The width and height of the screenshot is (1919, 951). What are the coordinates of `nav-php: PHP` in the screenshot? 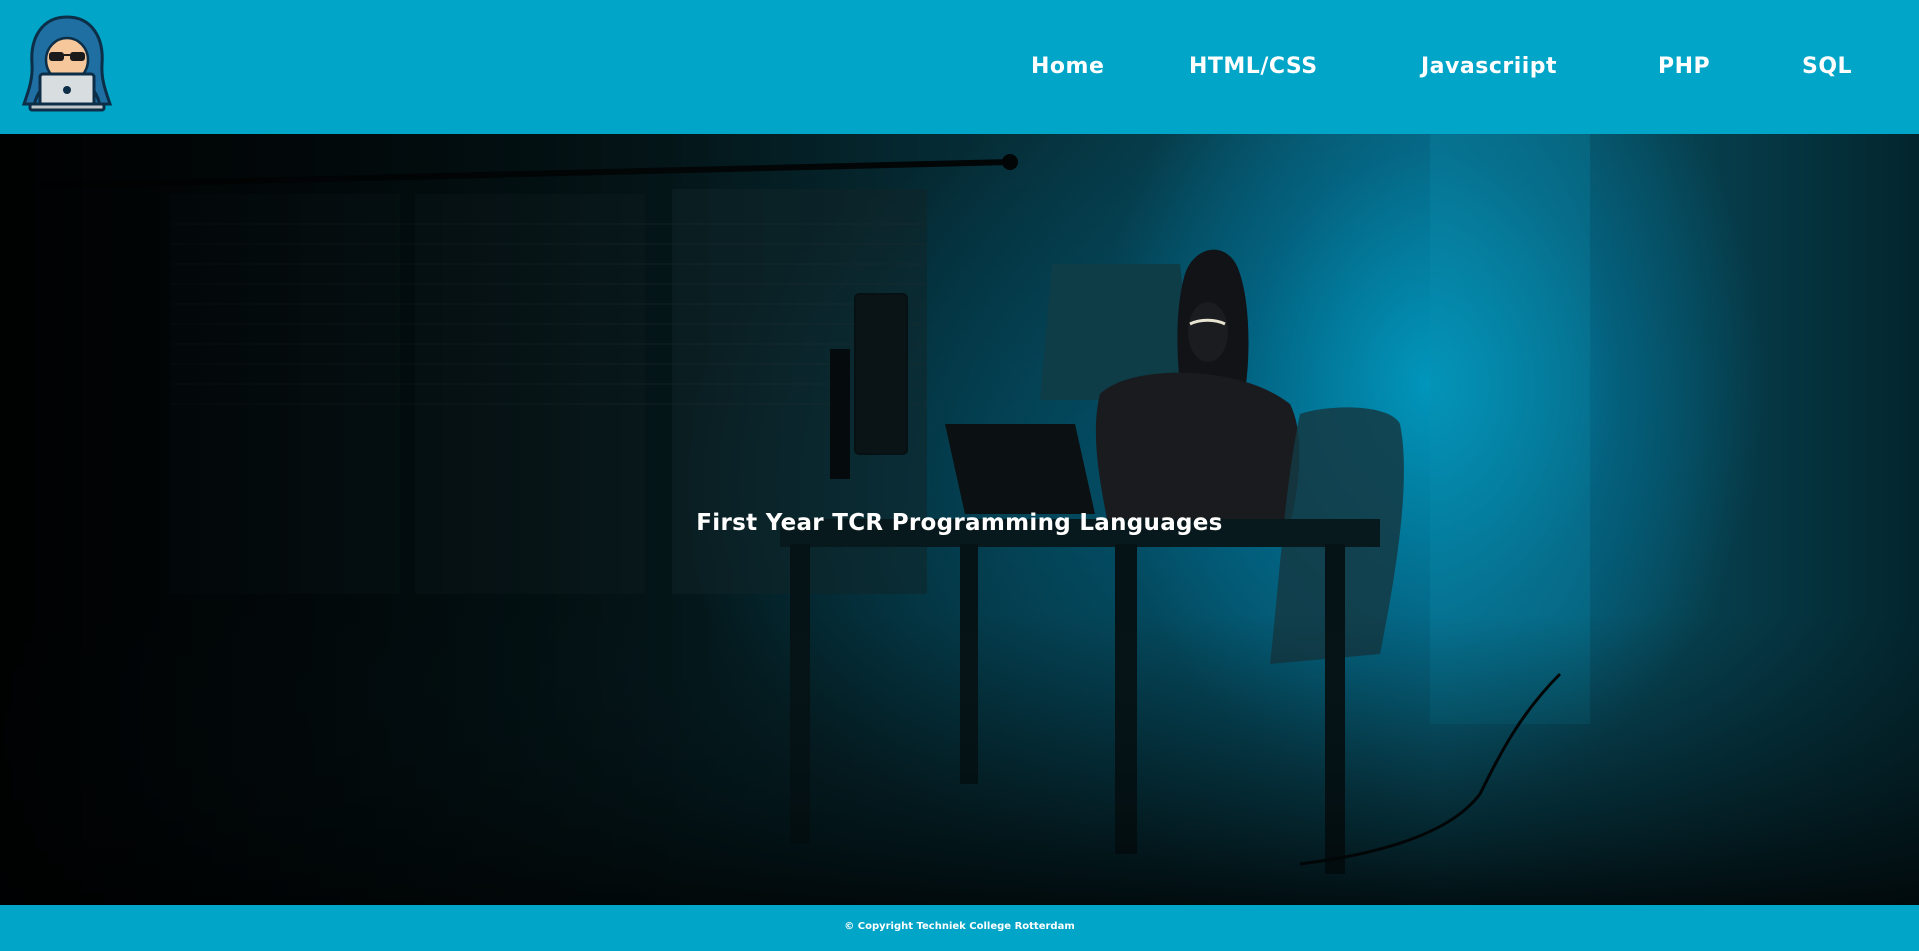 It's located at (1684, 66).